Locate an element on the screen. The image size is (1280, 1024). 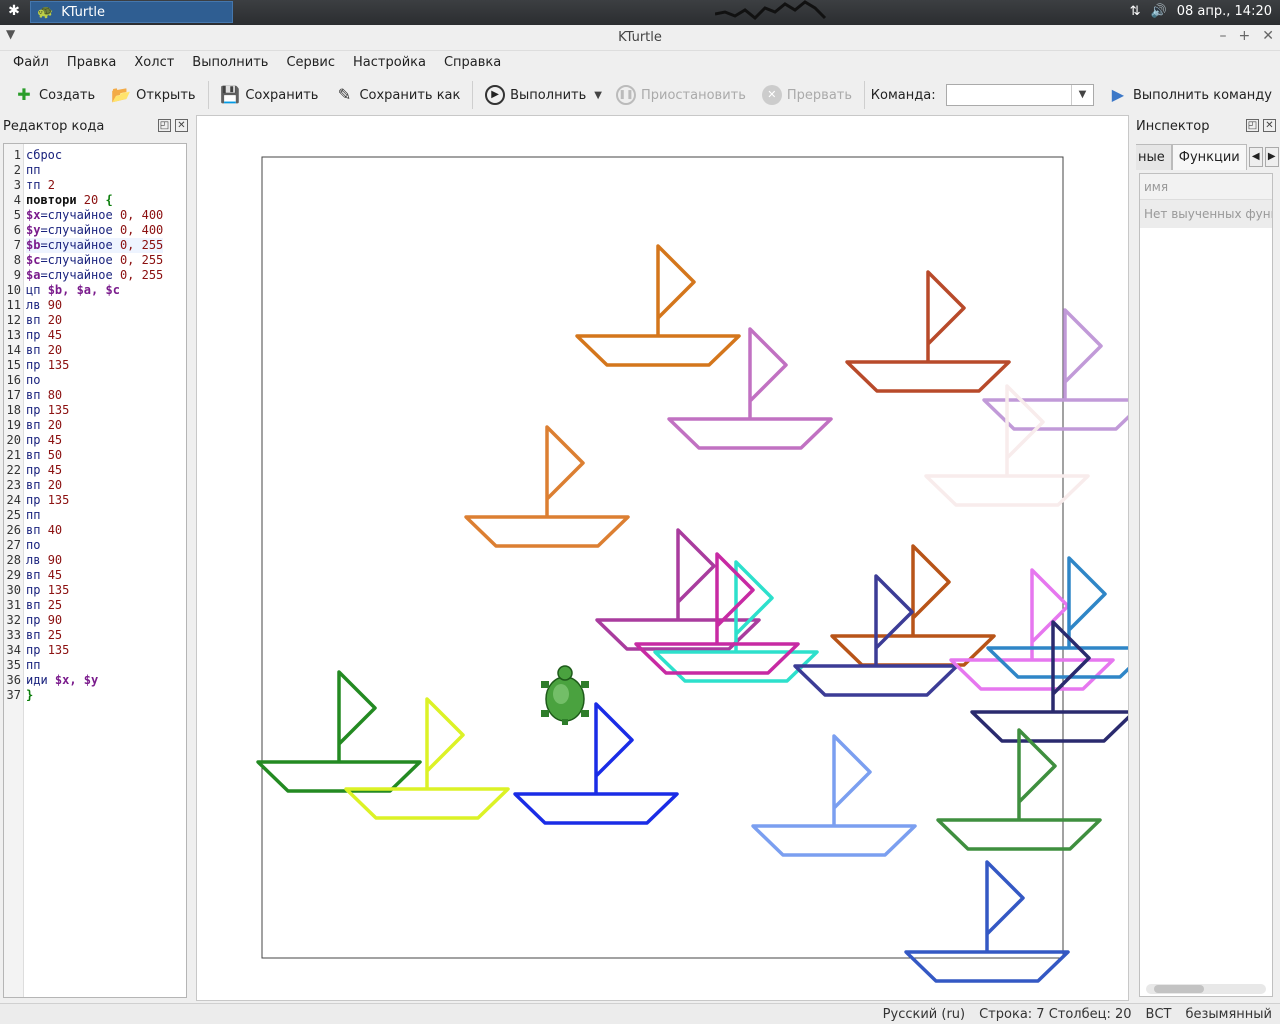
save-as-button: ✎ Сохранить как is located at coordinates (397, 95).